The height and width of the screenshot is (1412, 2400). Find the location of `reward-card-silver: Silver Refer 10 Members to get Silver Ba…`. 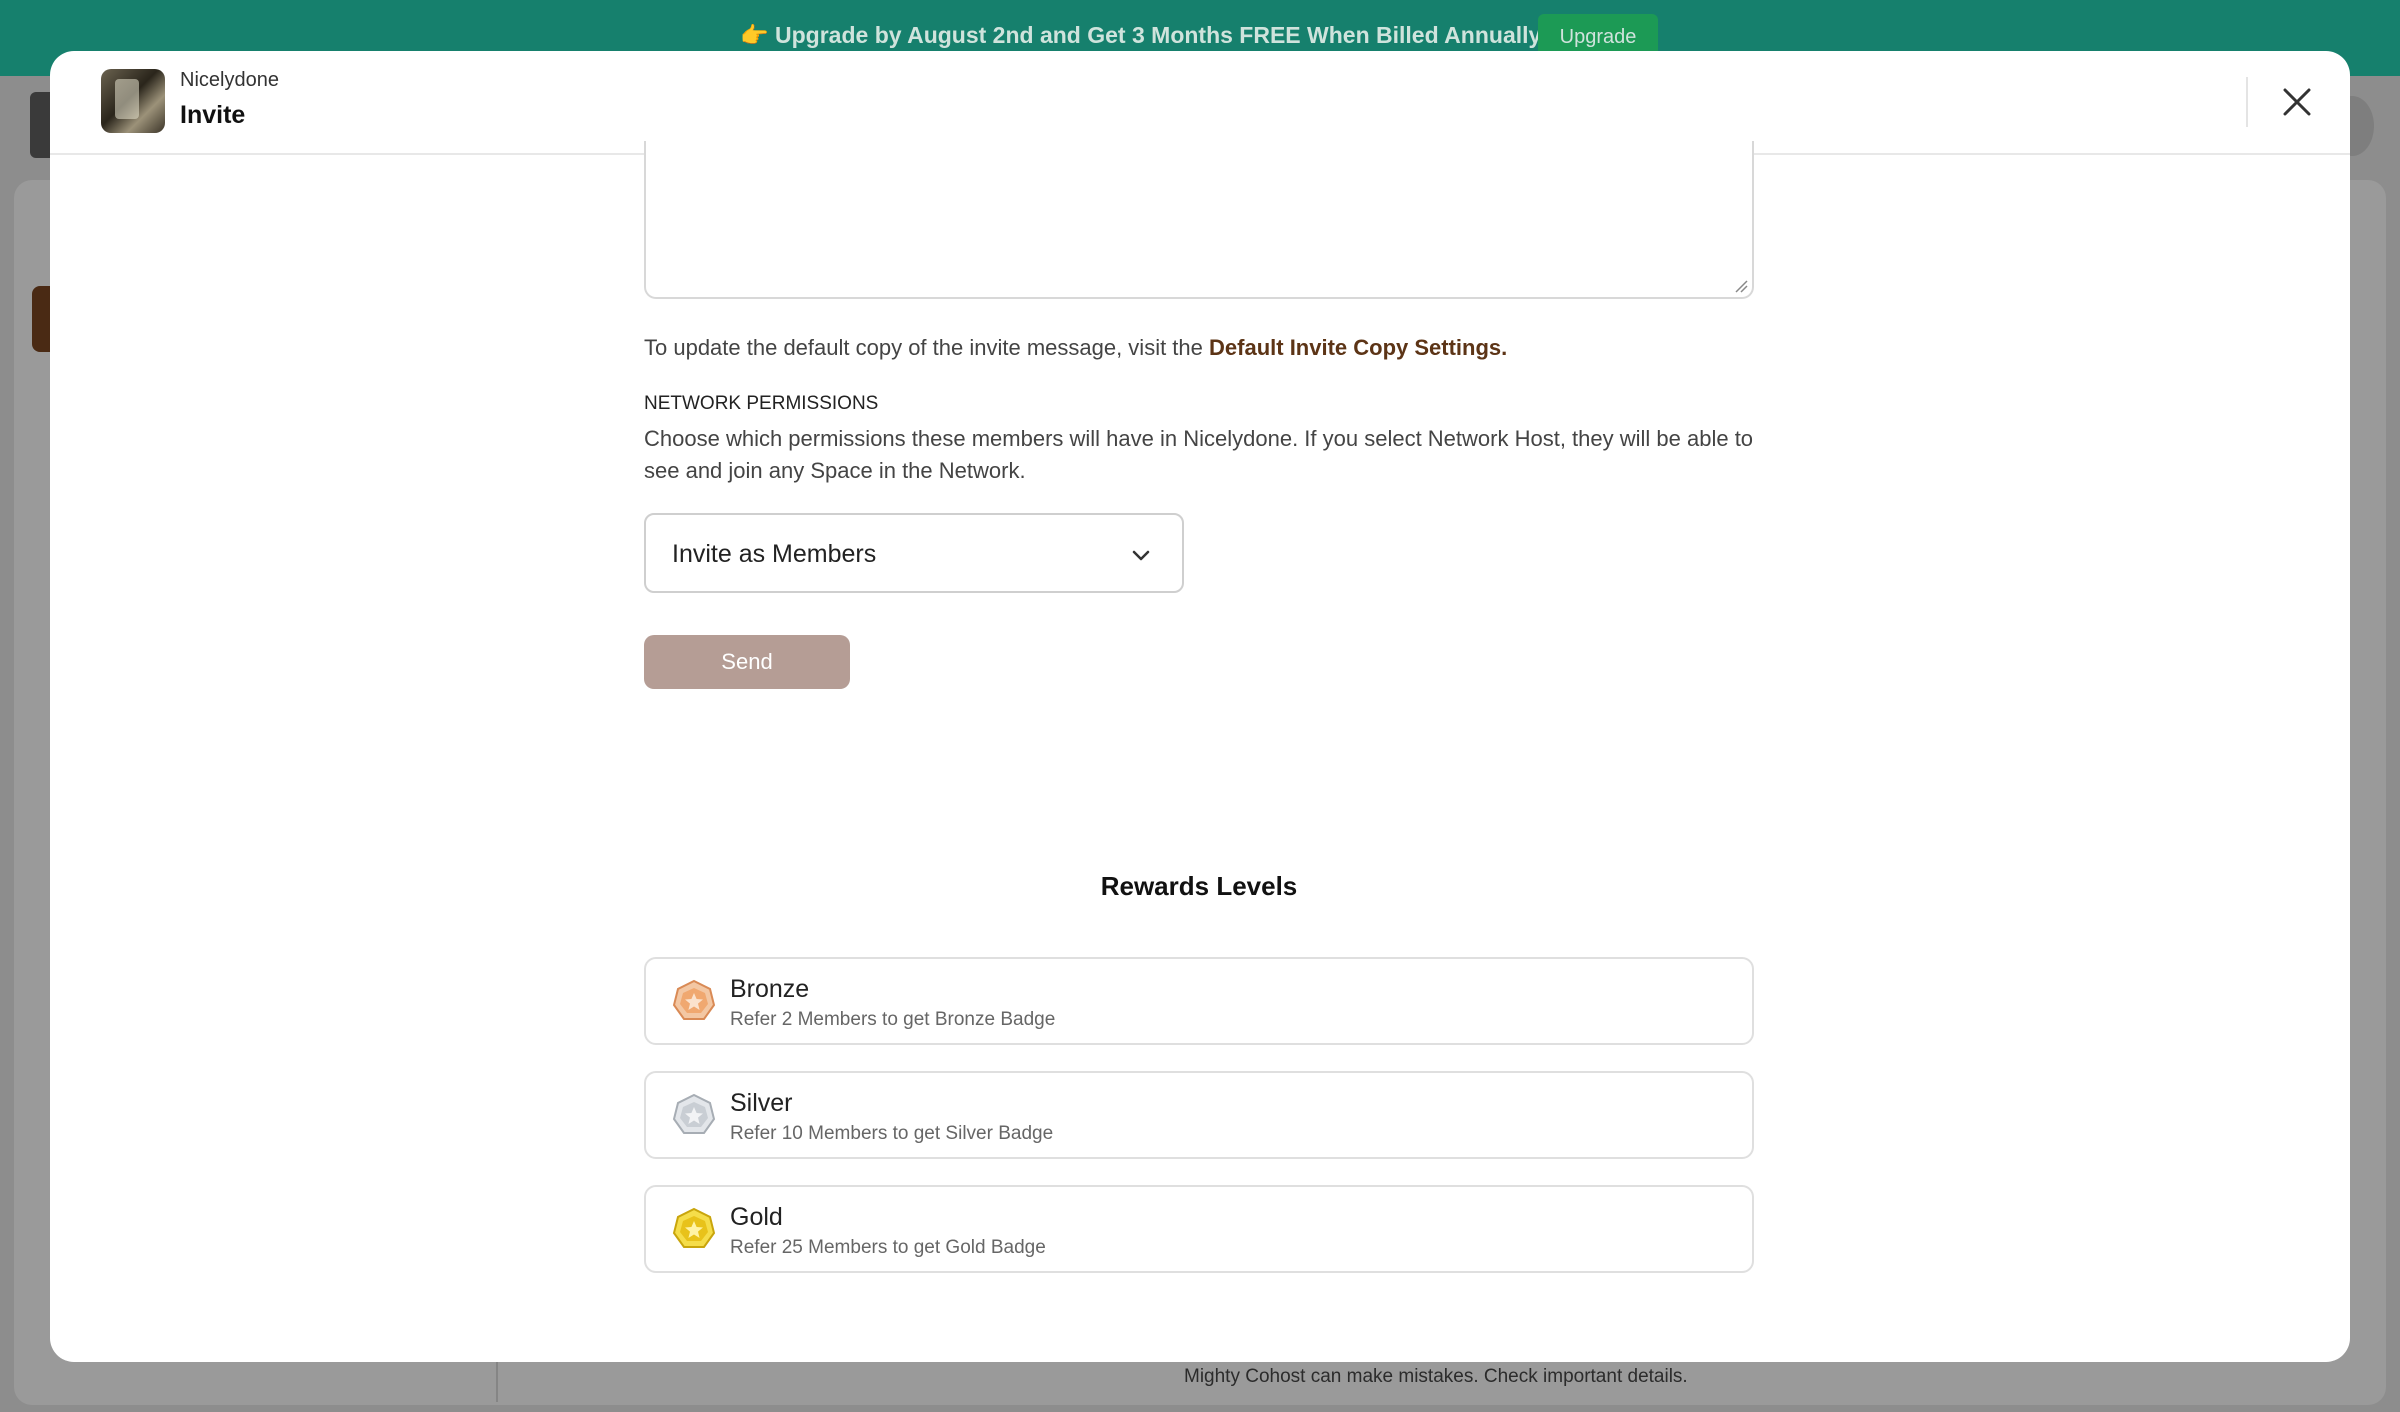

reward-card-silver: Silver Refer 10 Members to get Silver Ba… is located at coordinates (1199, 1115).